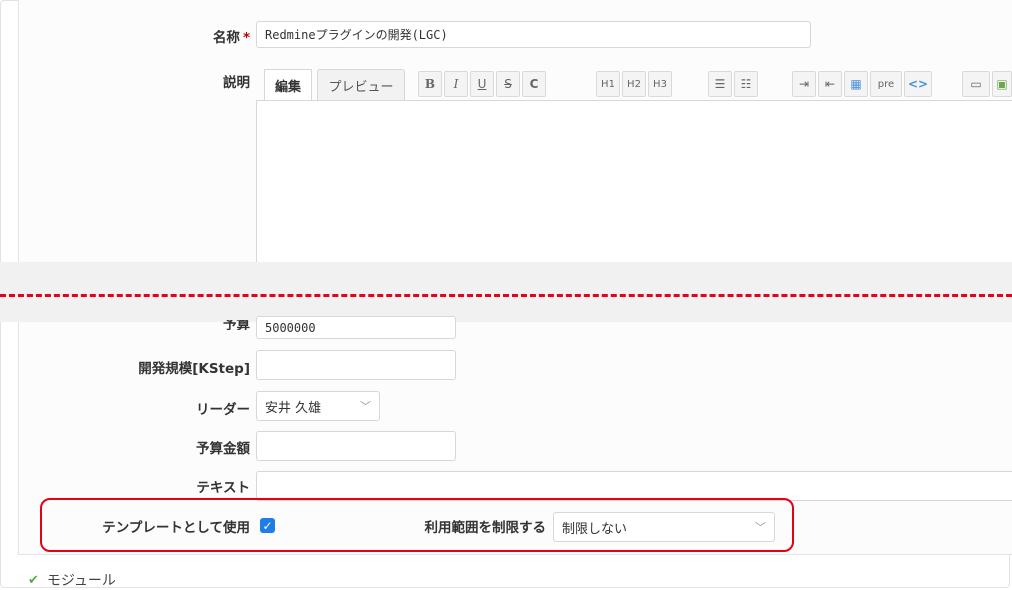 Image resolution: width=1012 pixels, height=590 pixels. Describe the element at coordinates (231, 38) in the screenshot. I see `name-label: 名称 *` at that location.